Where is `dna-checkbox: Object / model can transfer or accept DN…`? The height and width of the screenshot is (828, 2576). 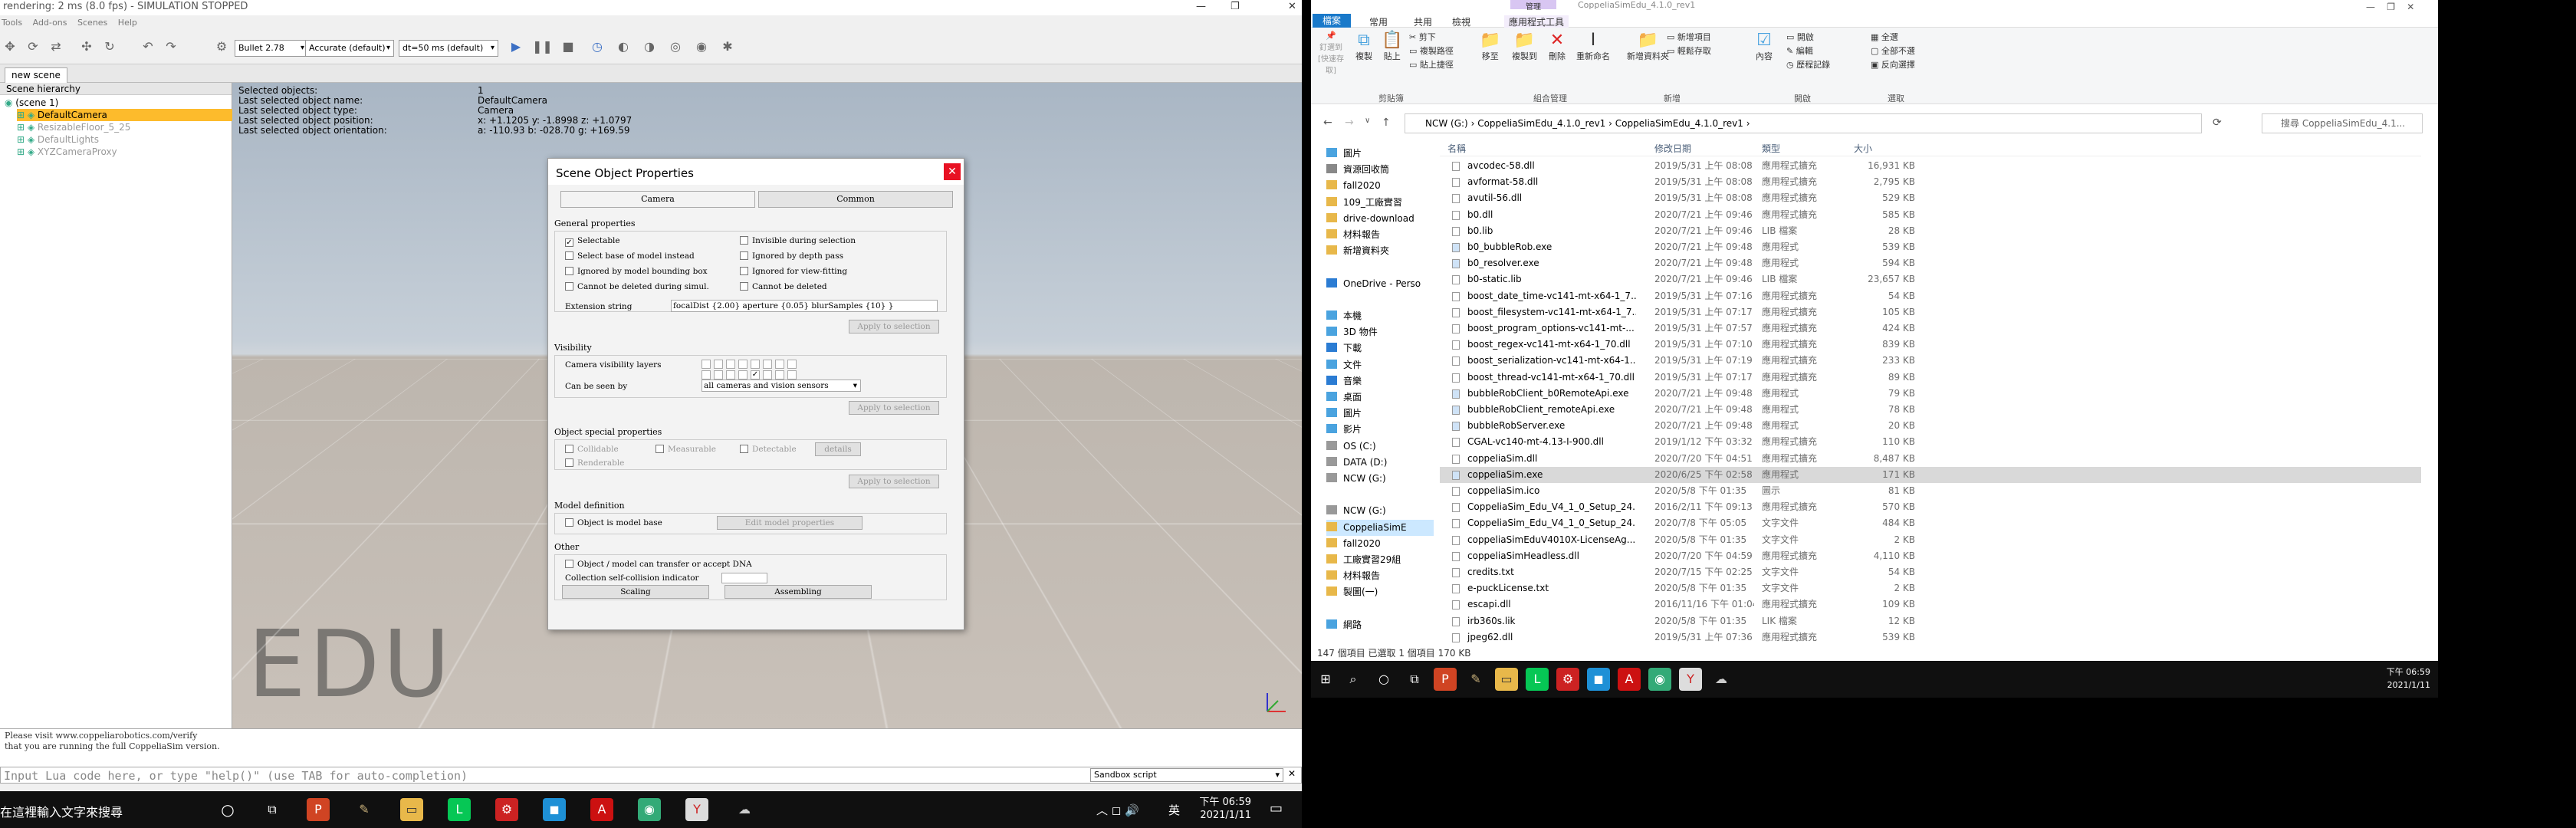
dna-checkbox: Object / model can transfer or accept DN… is located at coordinates (658, 565).